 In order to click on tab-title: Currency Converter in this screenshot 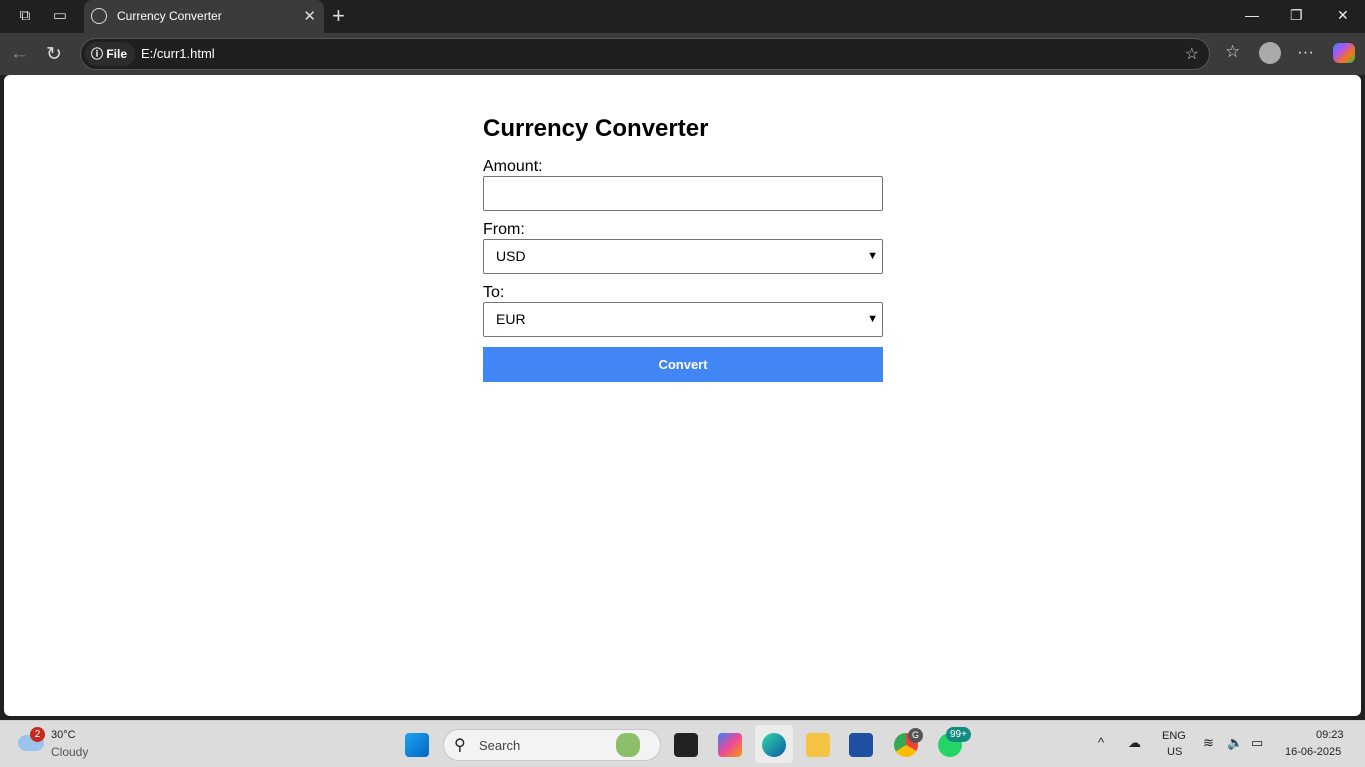, I will do `click(169, 16)`.